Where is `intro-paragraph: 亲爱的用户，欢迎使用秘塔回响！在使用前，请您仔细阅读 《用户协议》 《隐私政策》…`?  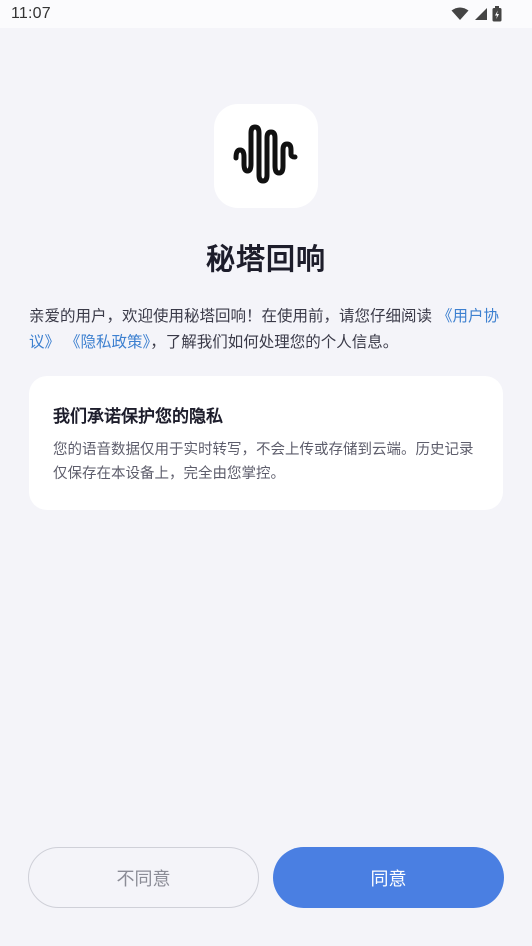 intro-paragraph: 亲爱的用户，欢迎使用秘塔回响！在使用前，请您仔细阅读 《用户协议》 《隐私政策》… is located at coordinates (267, 329).